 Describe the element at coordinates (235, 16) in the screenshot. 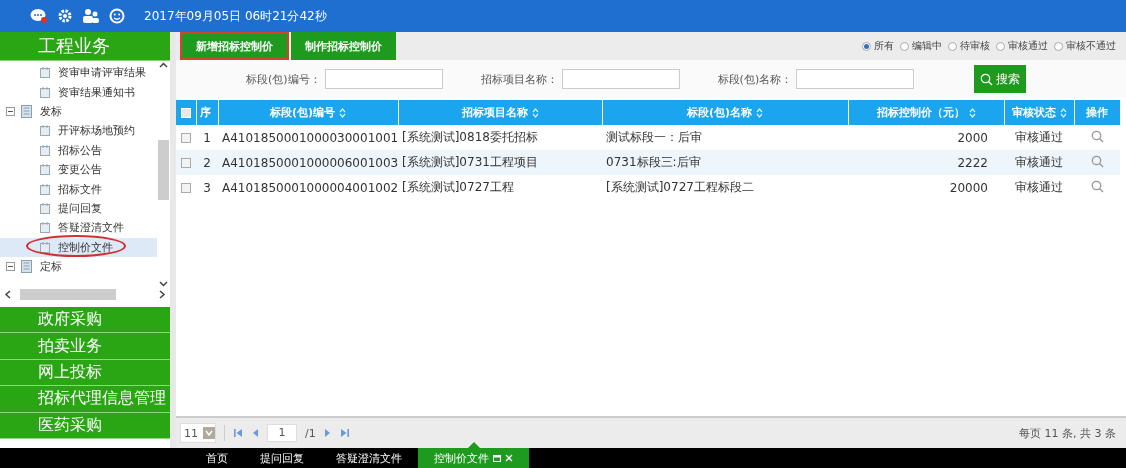

I see `datetime-text: 2017年09月05日 06时21分42秒` at that location.